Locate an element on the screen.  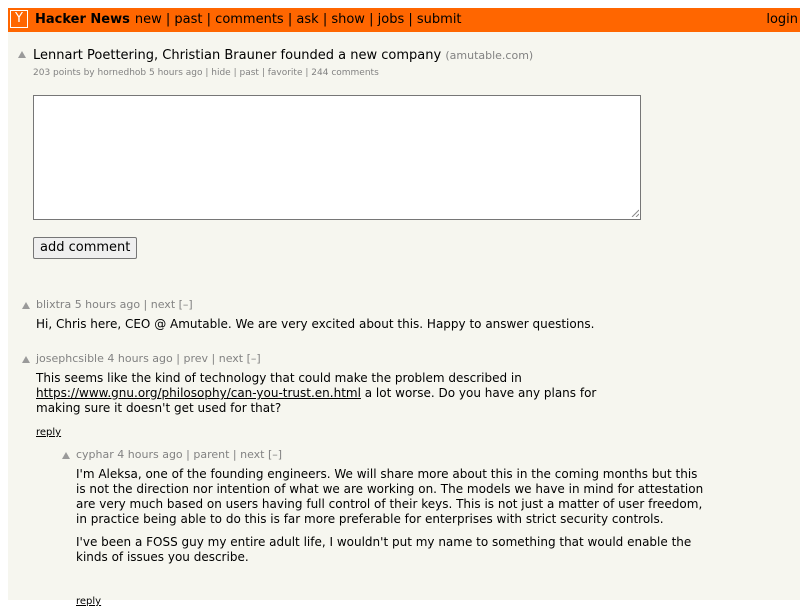
hide-link: hide is located at coordinates (220, 73).